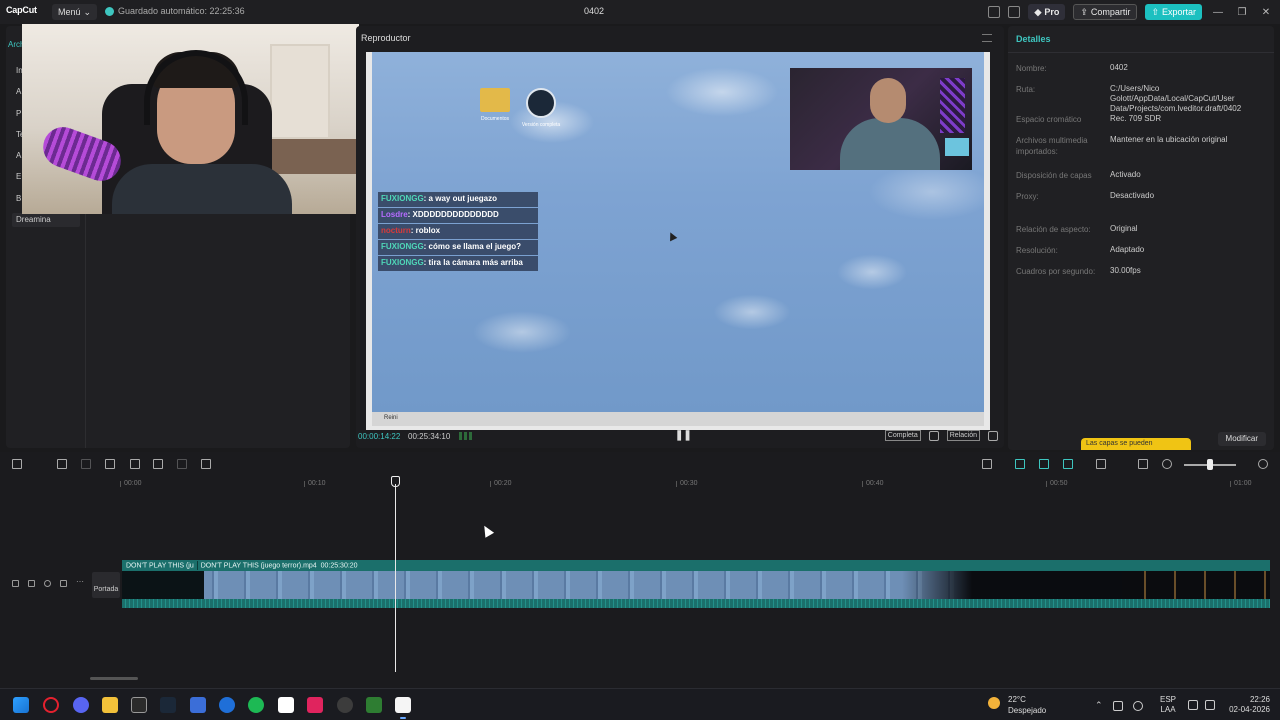 Image resolution: width=1280 pixels, height=720 pixels. Describe the element at coordinates (1031, 68) in the screenshot. I see `detail-label: Nombre:` at that location.